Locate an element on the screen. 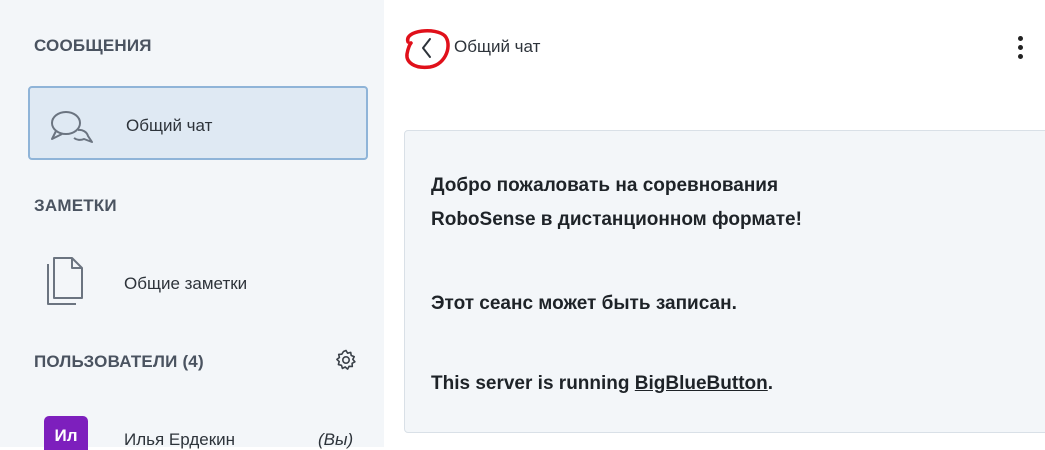  messages-section-title: СООБЩЕНИЯ is located at coordinates (93, 45).